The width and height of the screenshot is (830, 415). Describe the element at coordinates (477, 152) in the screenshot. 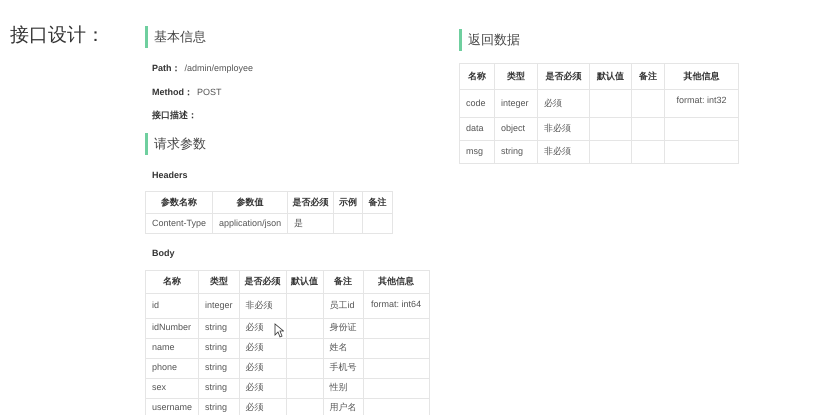

I see `table-cell: msg` at that location.